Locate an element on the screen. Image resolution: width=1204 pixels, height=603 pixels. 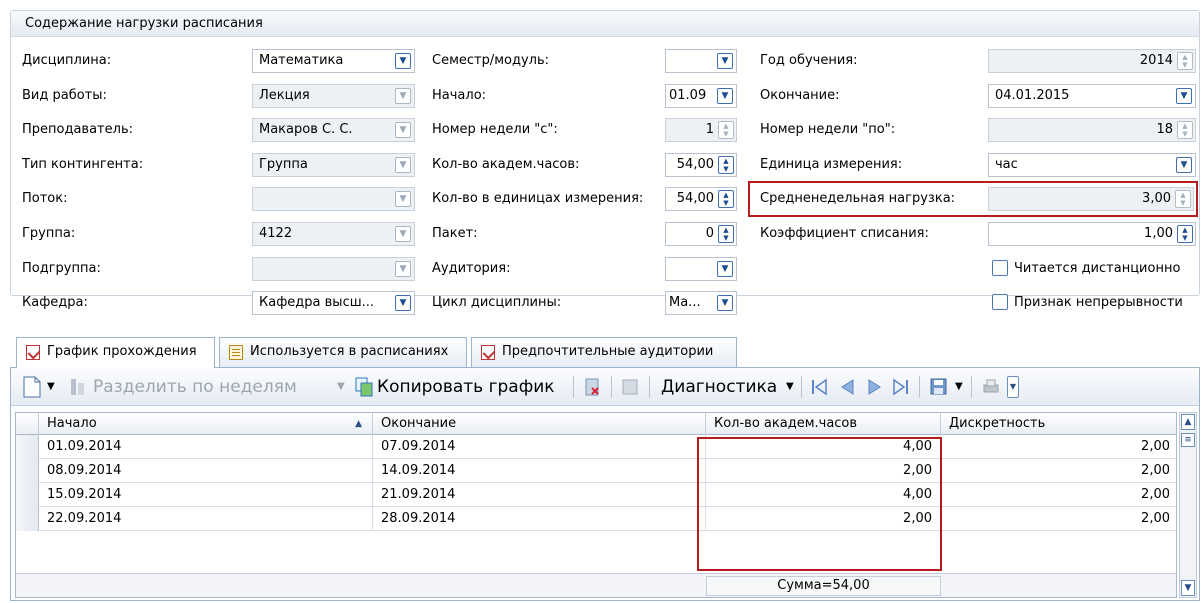
cell-end: 07.09.2014 is located at coordinates (539, 447).